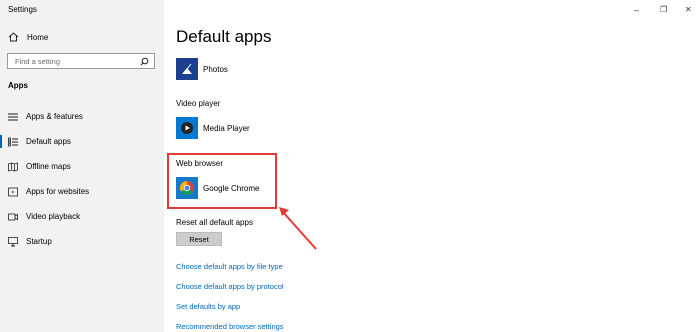 This screenshot has height=332, width=699. Describe the element at coordinates (13, 37) in the screenshot. I see `home-icon` at that location.